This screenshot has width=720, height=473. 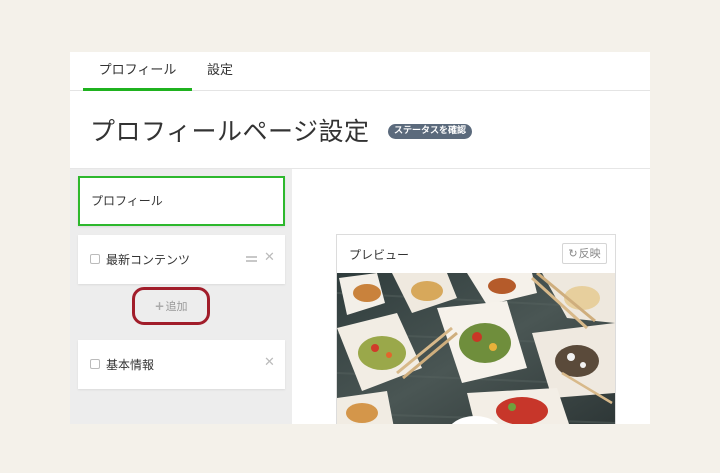 I want to click on add-module-button: +追加, so click(x=171, y=306).